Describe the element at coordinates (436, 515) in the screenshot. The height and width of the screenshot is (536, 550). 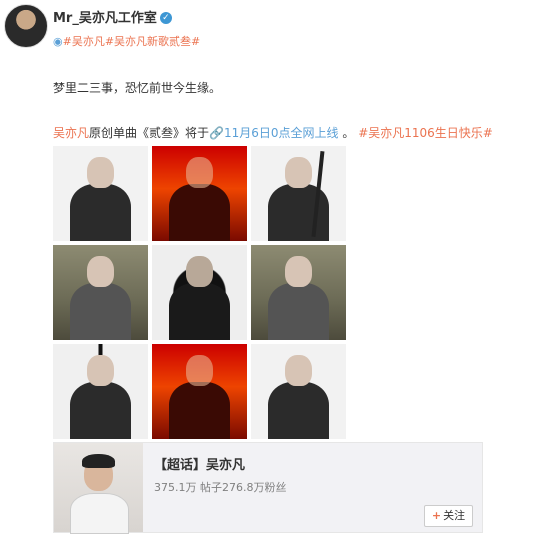
I see `plus-icon: +` at that location.